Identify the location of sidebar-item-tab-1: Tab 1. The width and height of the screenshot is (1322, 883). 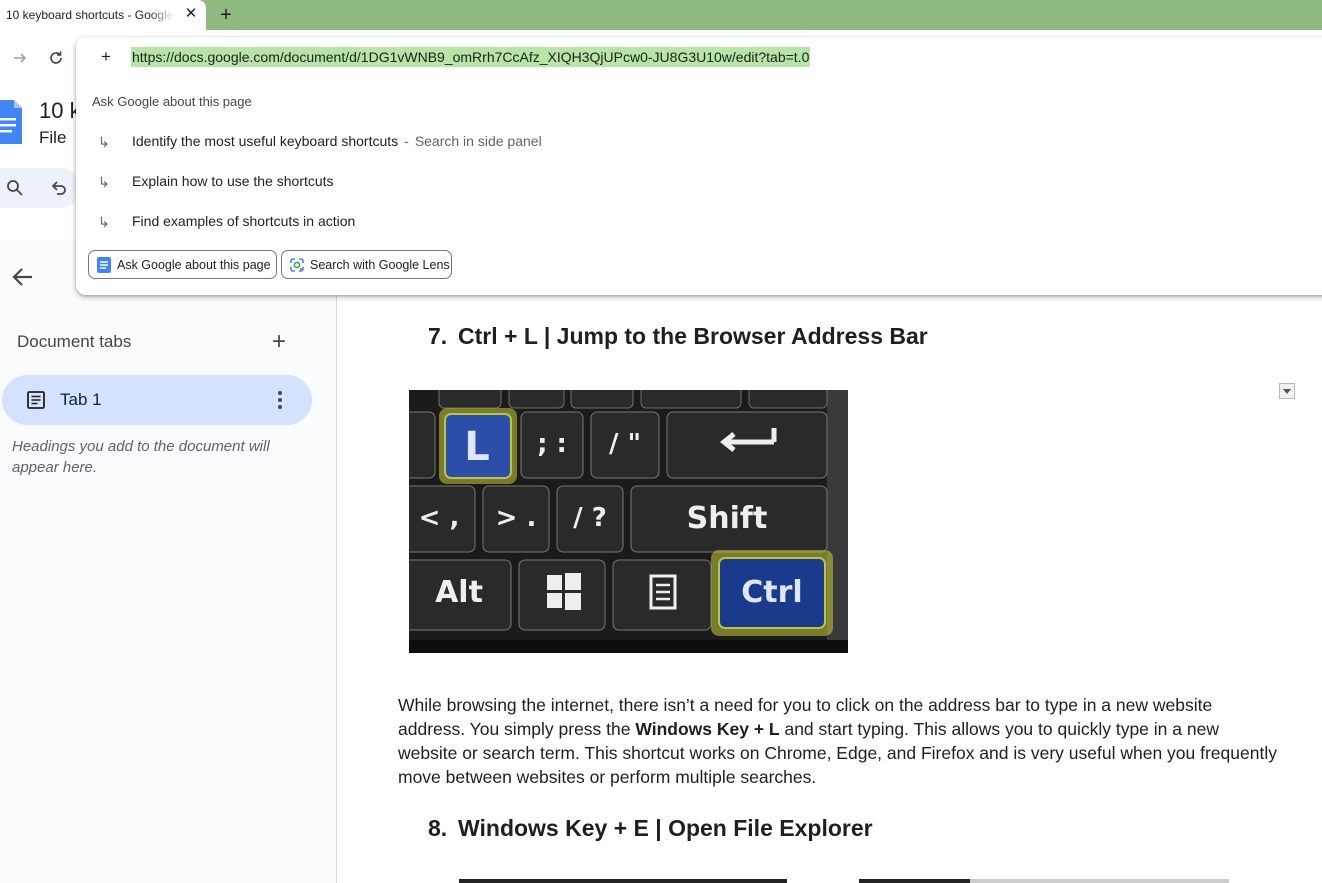
(157, 400).